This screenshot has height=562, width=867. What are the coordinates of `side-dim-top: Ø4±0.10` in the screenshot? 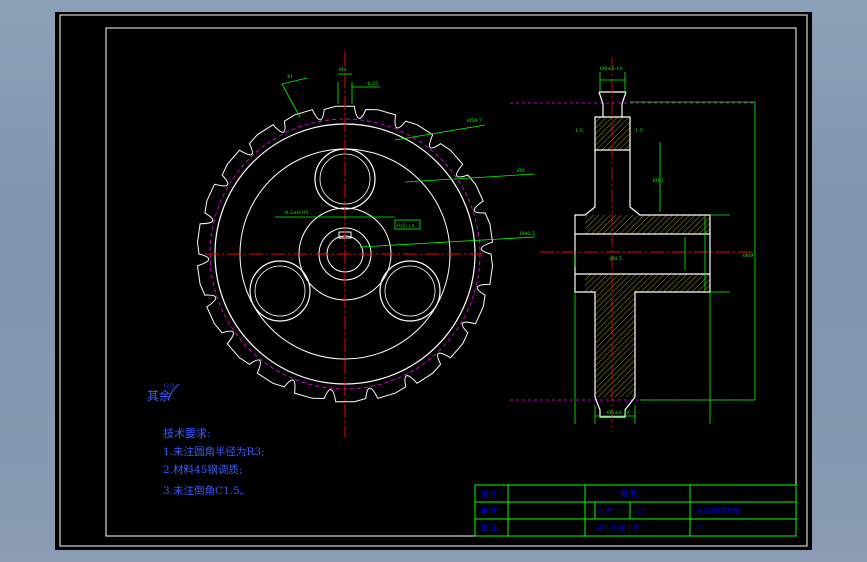 It's located at (611, 68).